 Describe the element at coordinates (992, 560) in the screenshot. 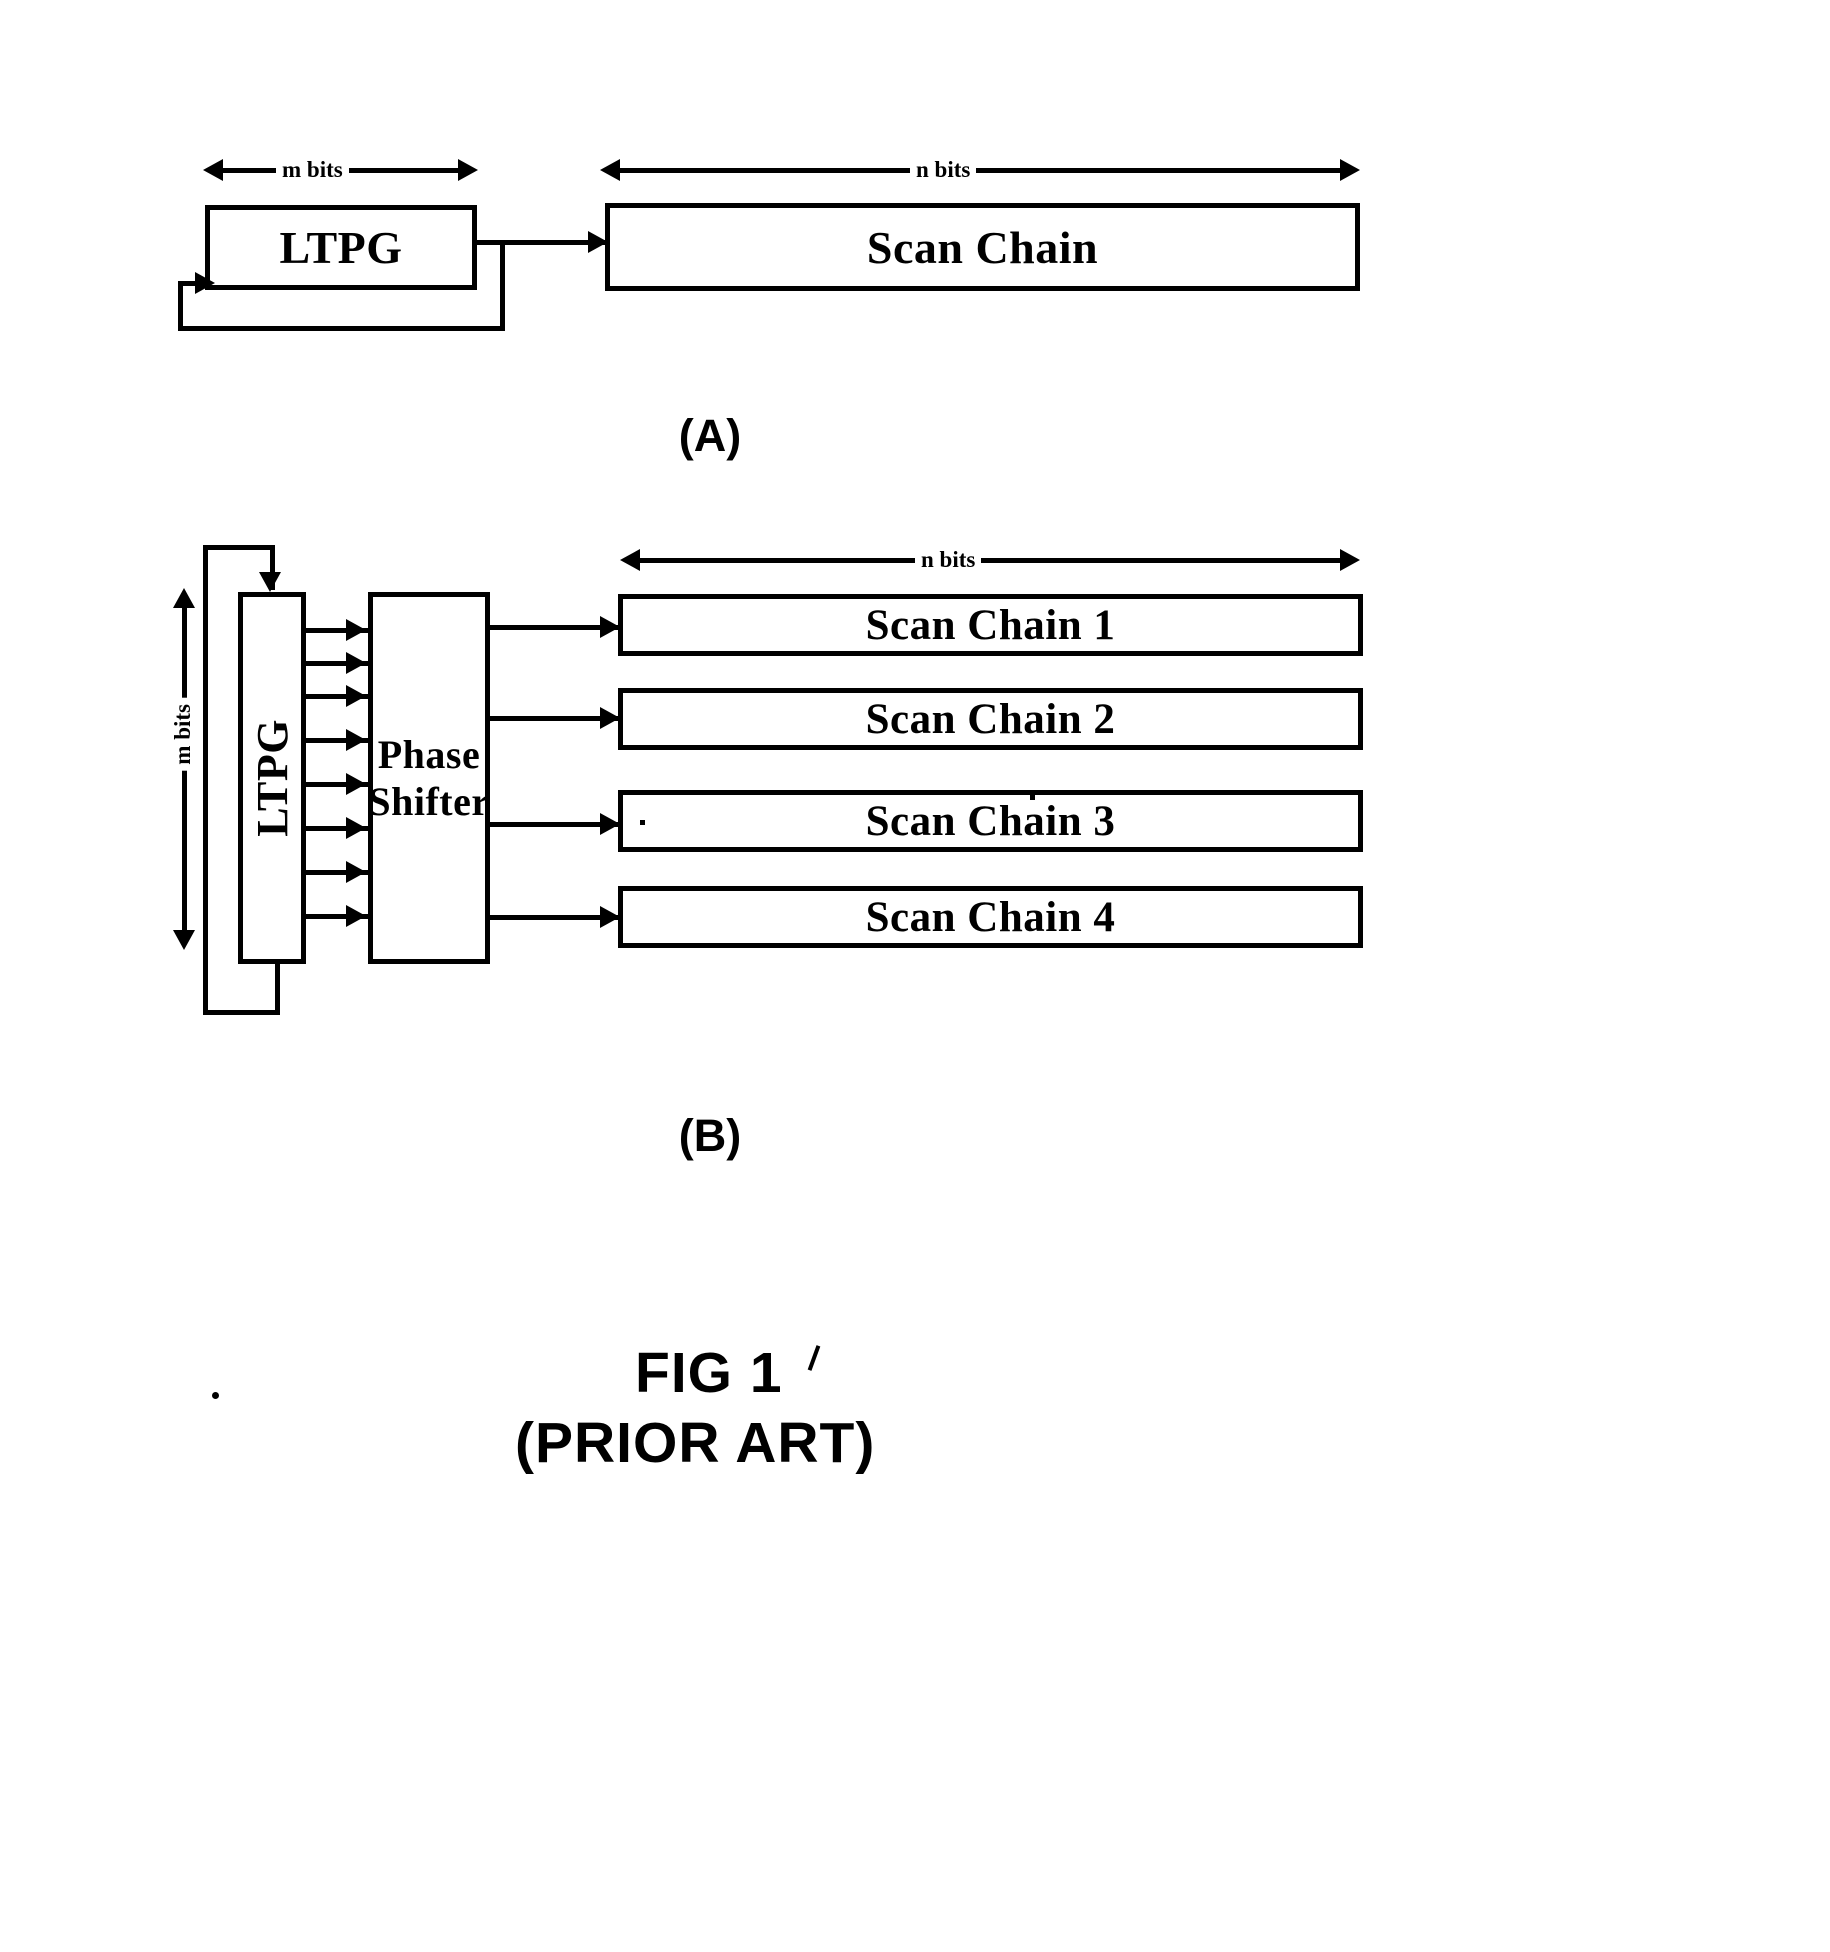

I see `panel-b-n-bits-dimension-line` at that location.